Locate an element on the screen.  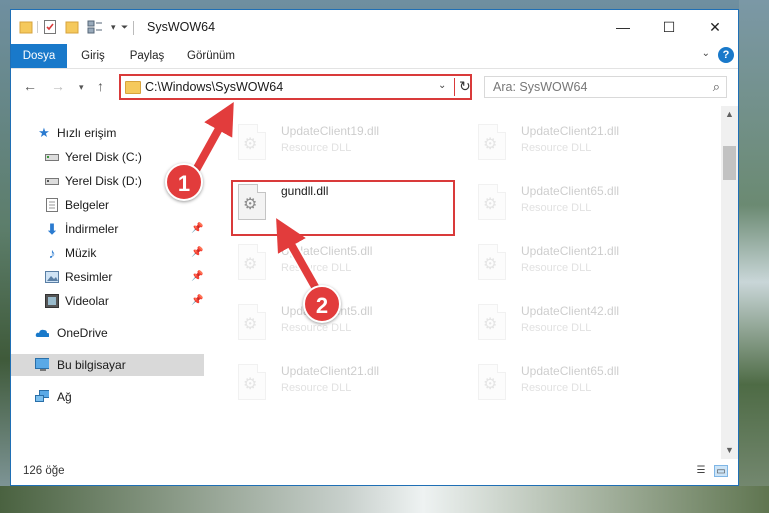
step-1-badge: 1 is located at coordinates (184, 182).